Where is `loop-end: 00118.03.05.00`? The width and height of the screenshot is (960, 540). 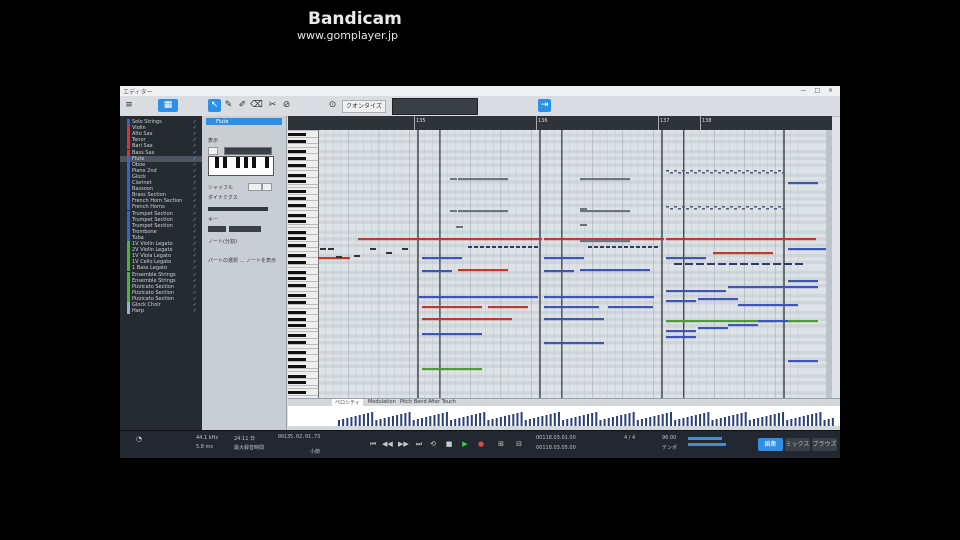 loop-end: 00118.03.05.00 is located at coordinates (556, 448).